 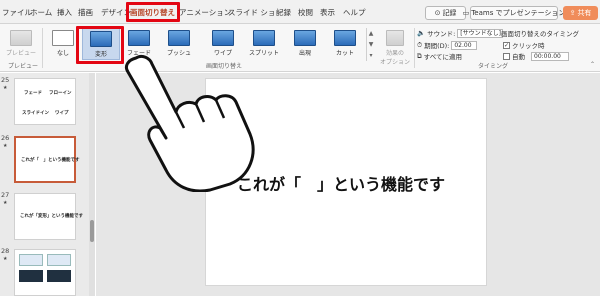 I want to click on share-button: ⇪ 共有, so click(x=580, y=13).